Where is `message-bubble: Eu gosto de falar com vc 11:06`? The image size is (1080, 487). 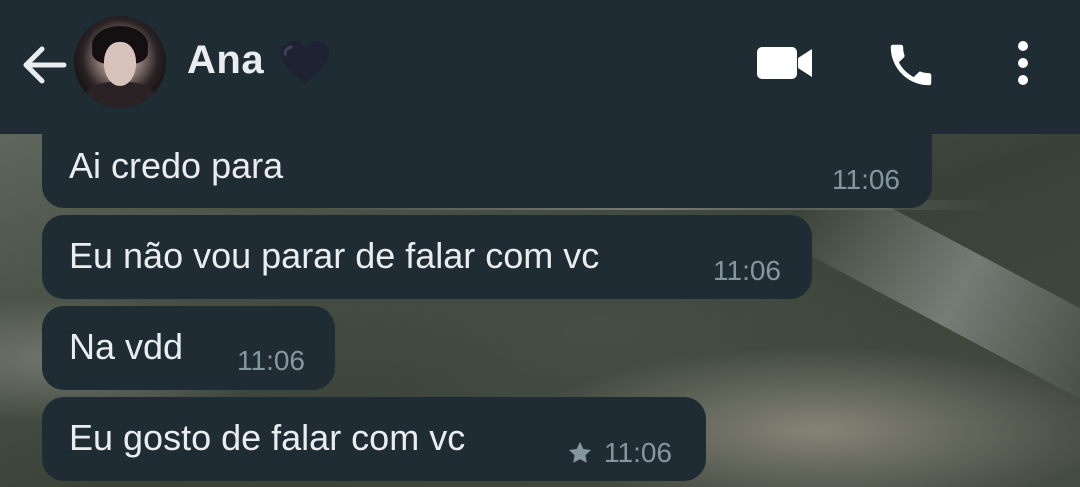 message-bubble: Eu gosto de falar com vc 11:06 is located at coordinates (374, 439).